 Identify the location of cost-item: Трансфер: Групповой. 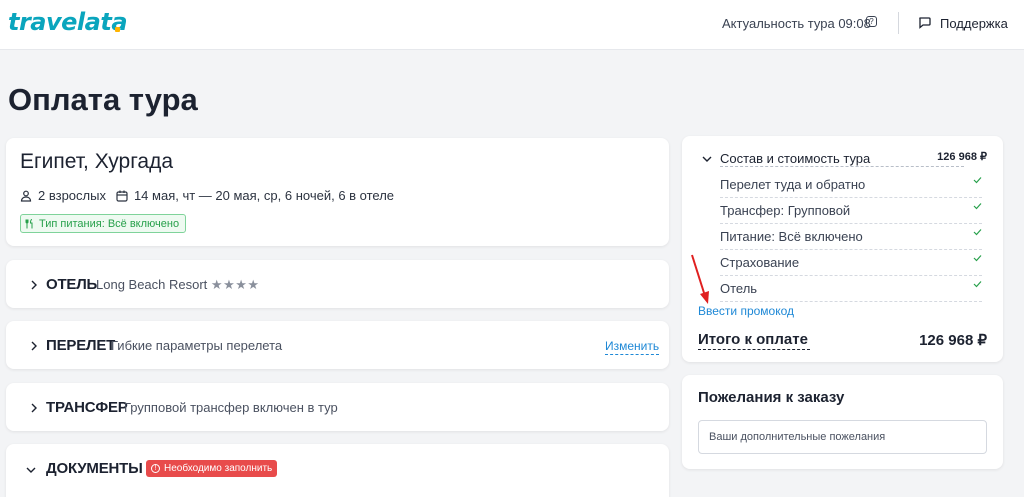
(851, 211).